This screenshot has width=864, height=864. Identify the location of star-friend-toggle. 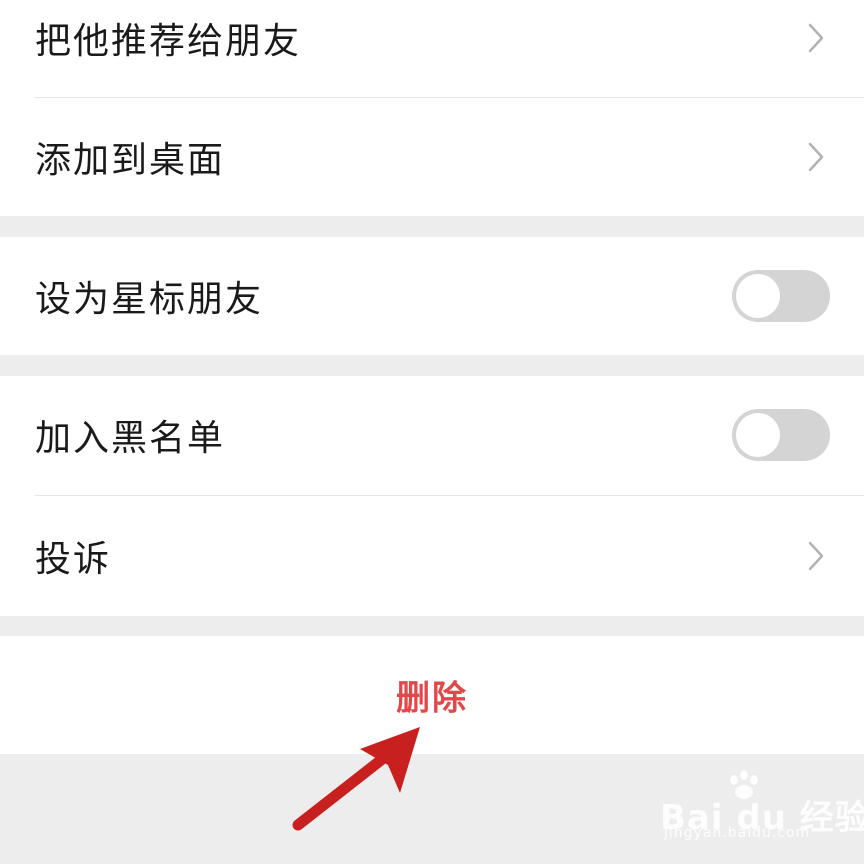
(781, 296).